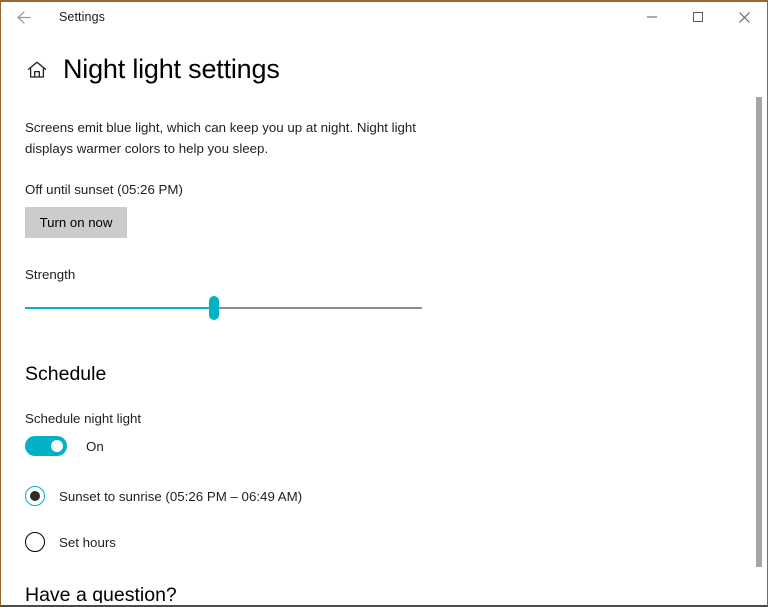 This screenshot has height=607, width=768. Describe the element at coordinates (104, 189) in the screenshot. I see `night-light-status: Off until sunset (05:26 PM)` at that location.